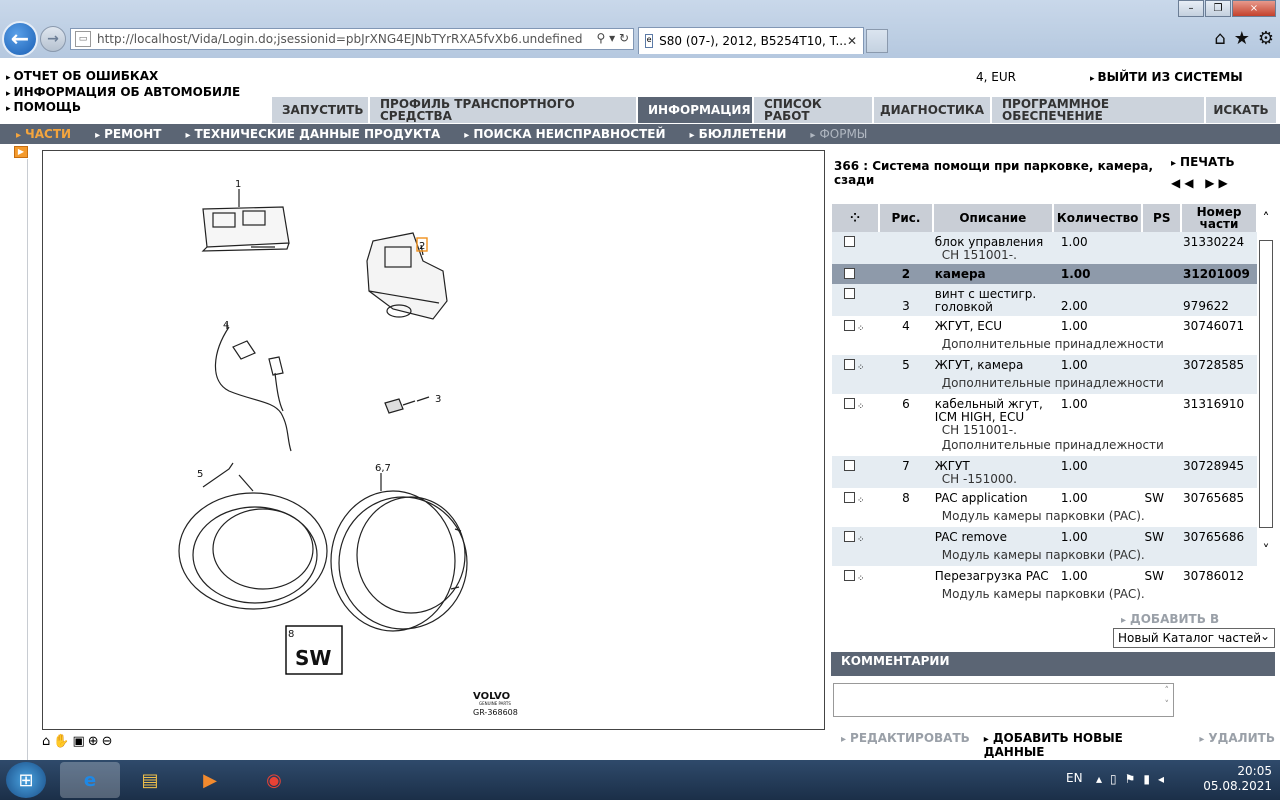 The width and height of the screenshot is (1280, 800). What do you see at coordinates (1044, 366) in the screenshot?
I see `table-row: ⁘ 5 ЖГУТ, камера 1.00 30728585` at bounding box center [1044, 366].